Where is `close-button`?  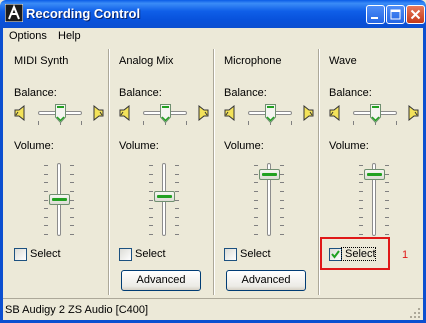
close-button is located at coordinates (415, 14).